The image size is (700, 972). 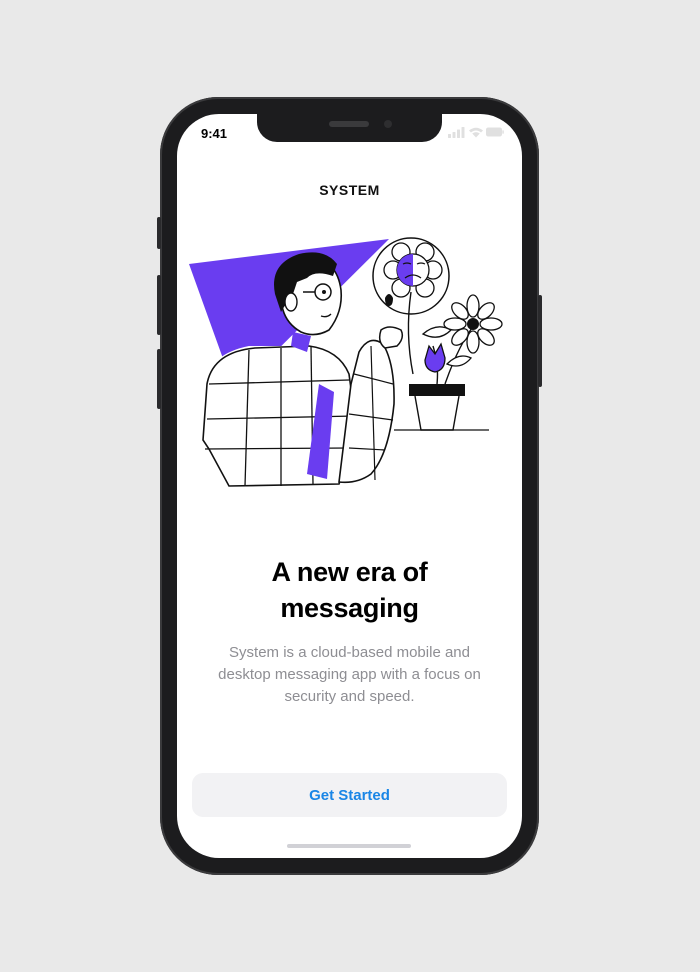 I want to click on flower-pot, so click(x=437, y=390).